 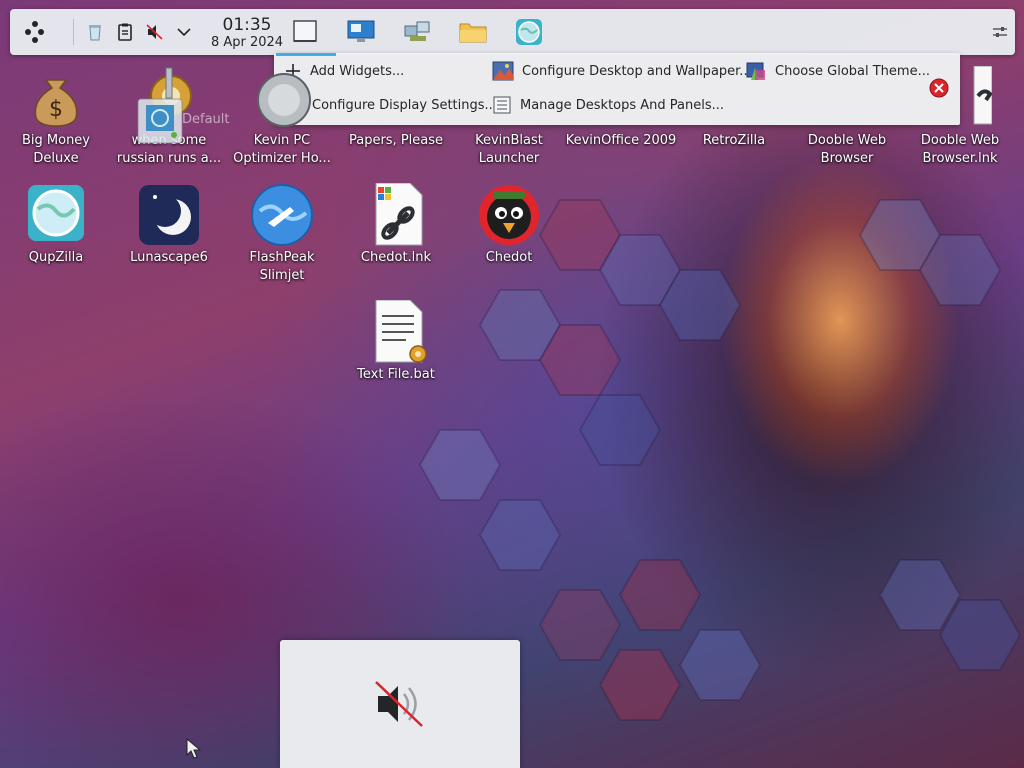 What do you see at coordinates (282, 266) in the screenshot?
I see `desktop-icon-label: FlashPeak Slimjet` at bounding box center [282, 266].